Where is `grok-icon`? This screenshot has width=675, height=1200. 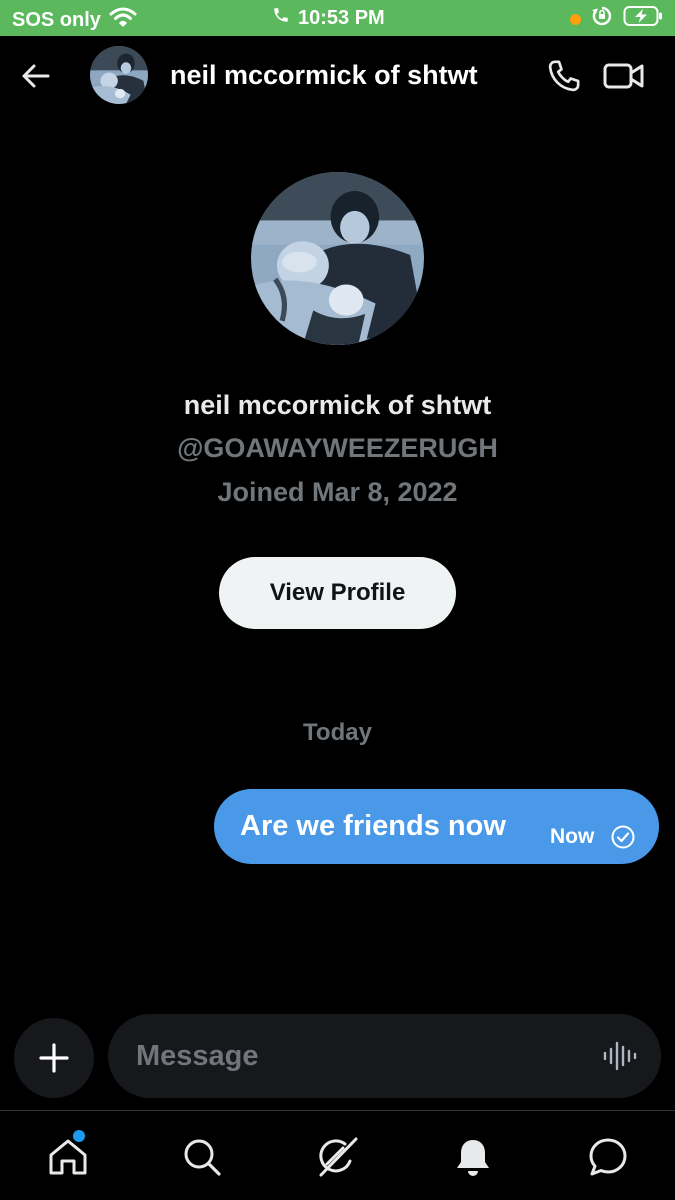 grok-icon is located at coordinates (338, 1157).